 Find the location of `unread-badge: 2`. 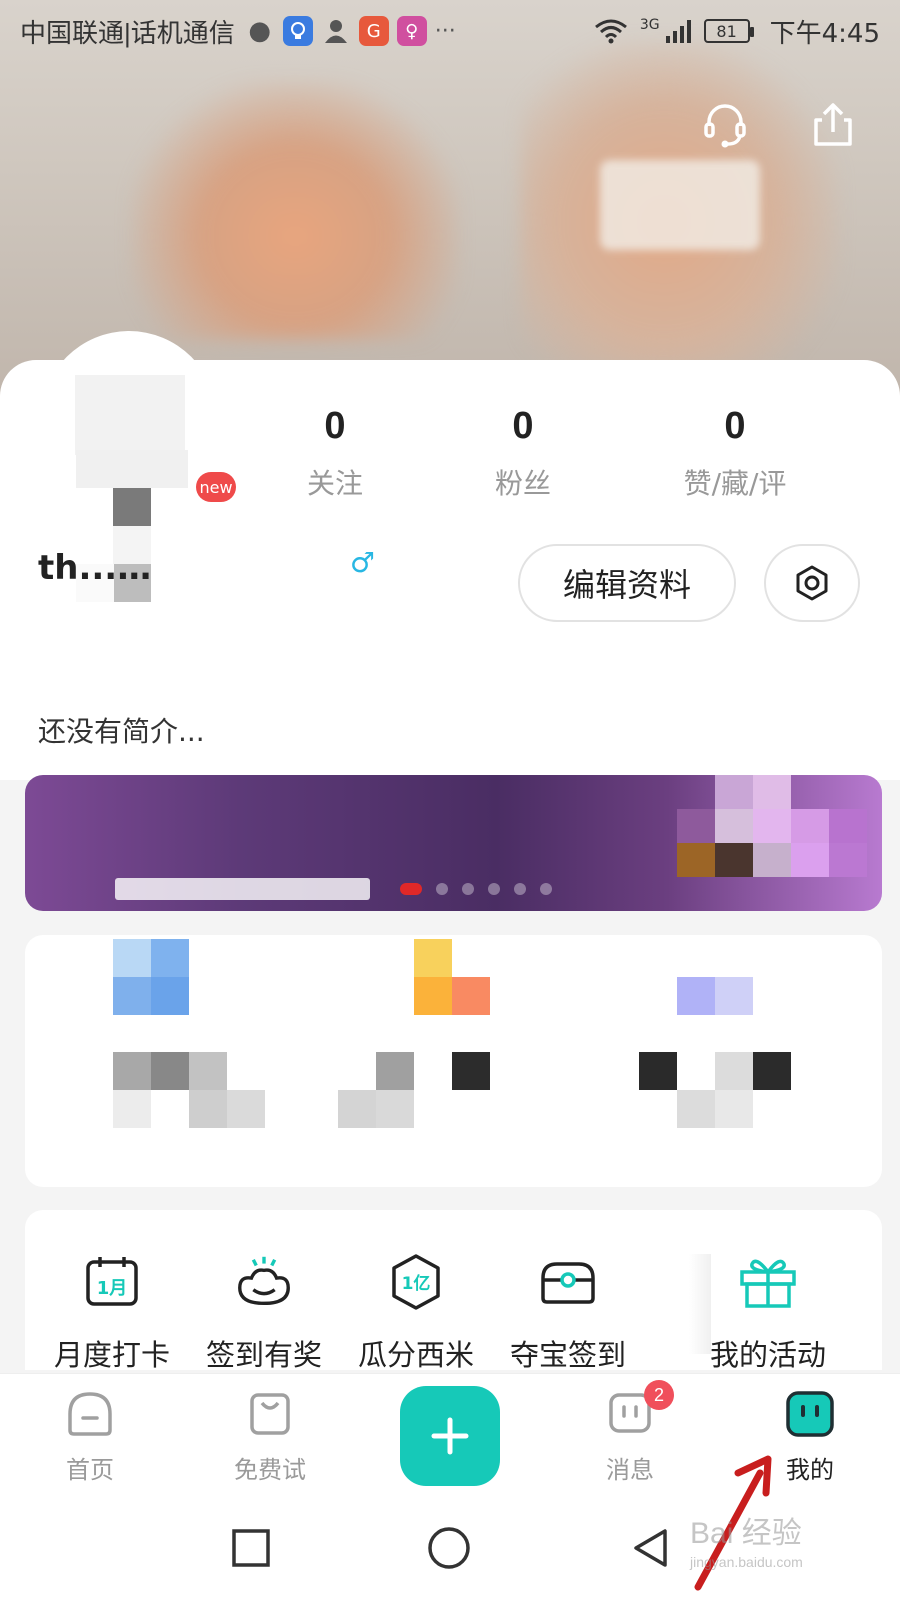

unread-badge: 2 is located at coordinates (659, 1395).